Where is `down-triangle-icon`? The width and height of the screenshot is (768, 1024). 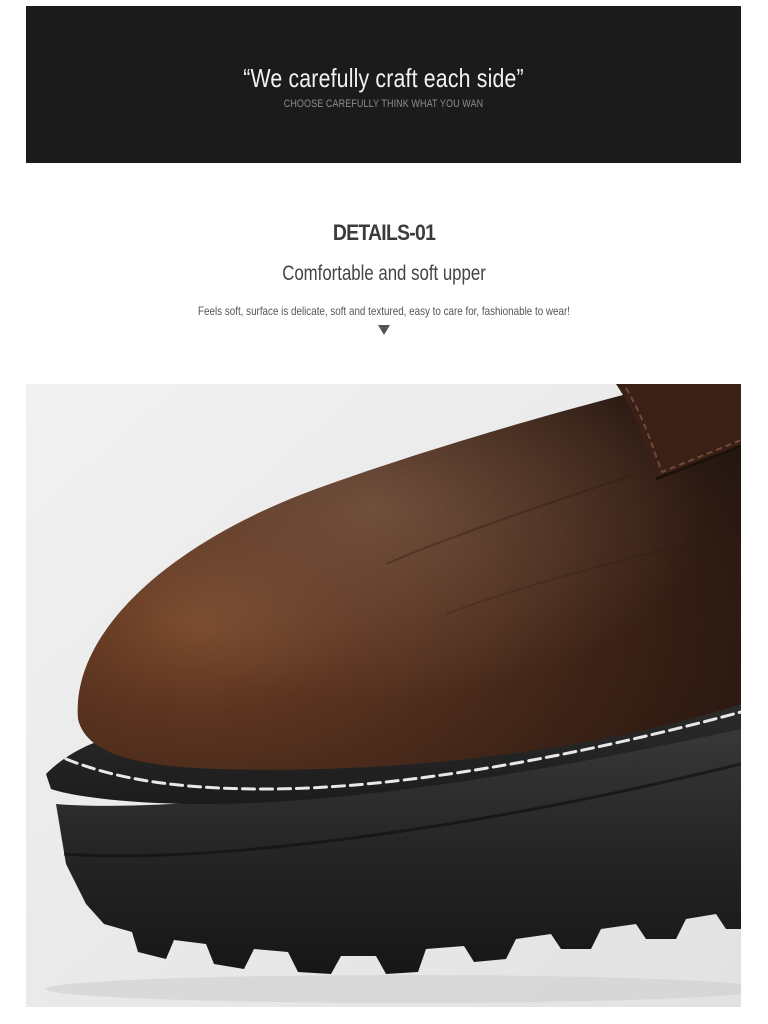 down-triangle-icon is located at coordinates (384, 330).